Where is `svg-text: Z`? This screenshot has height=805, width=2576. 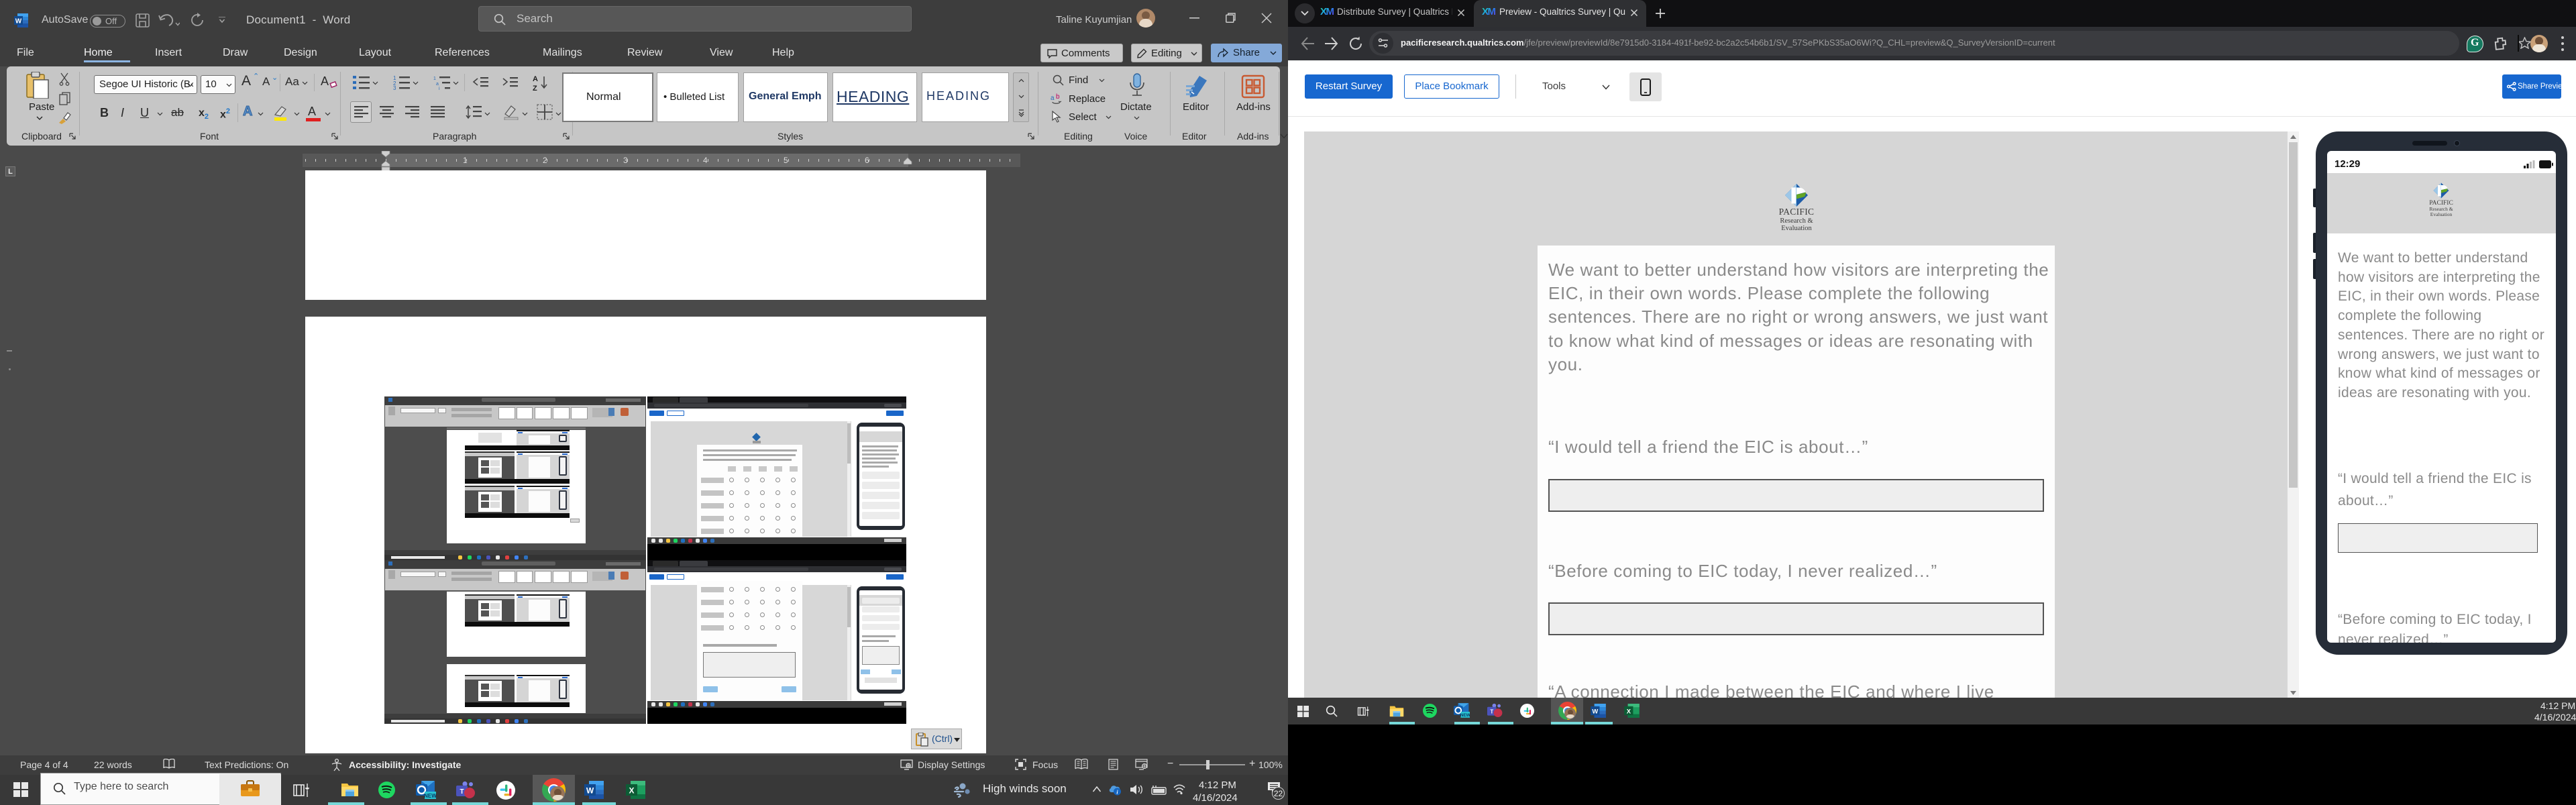
svg-text: Z is located at coordinates (535, 88).